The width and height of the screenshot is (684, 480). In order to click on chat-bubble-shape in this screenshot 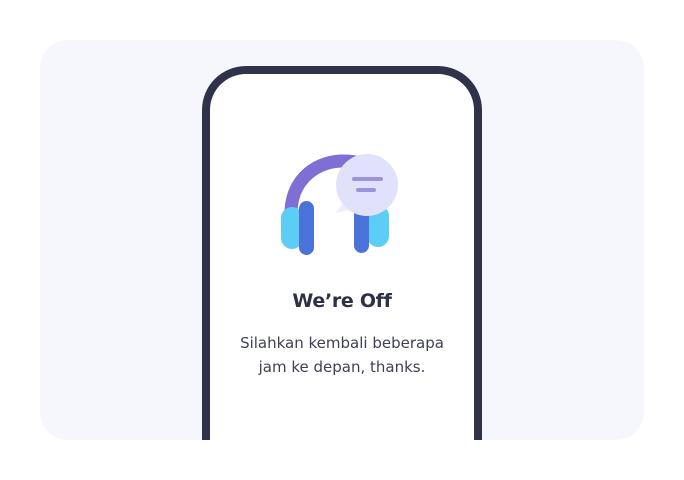, I will do `click(367, 185)`.